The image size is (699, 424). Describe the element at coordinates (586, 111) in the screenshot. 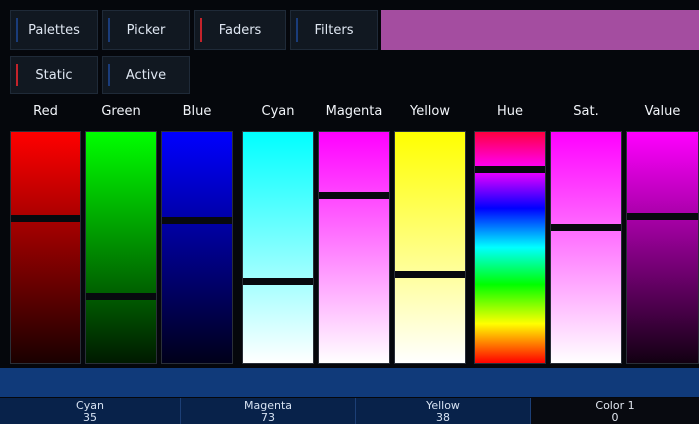

I see `fader-label-sat: Sat.` at that location.